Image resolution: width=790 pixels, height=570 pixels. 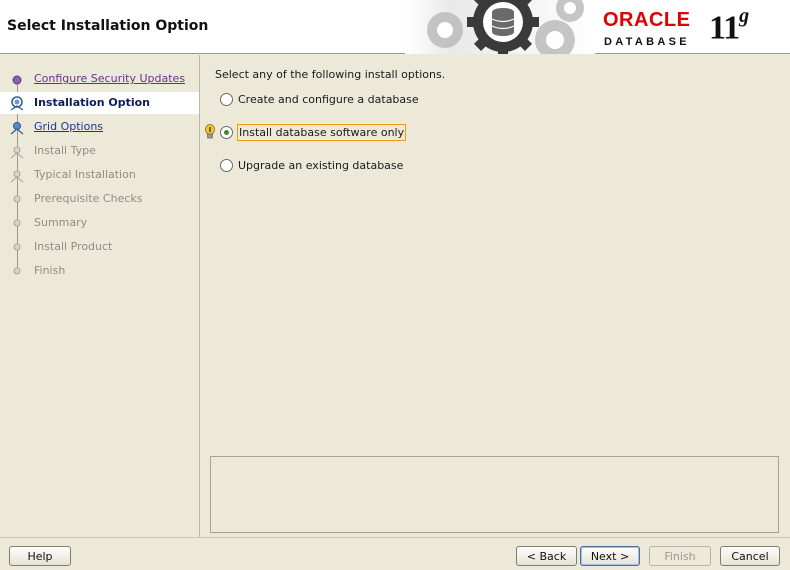 What do you see at coordinates (226, 165) in the screenshot?
I see `radio-upgrade-database` at bounding box center [226, 165].